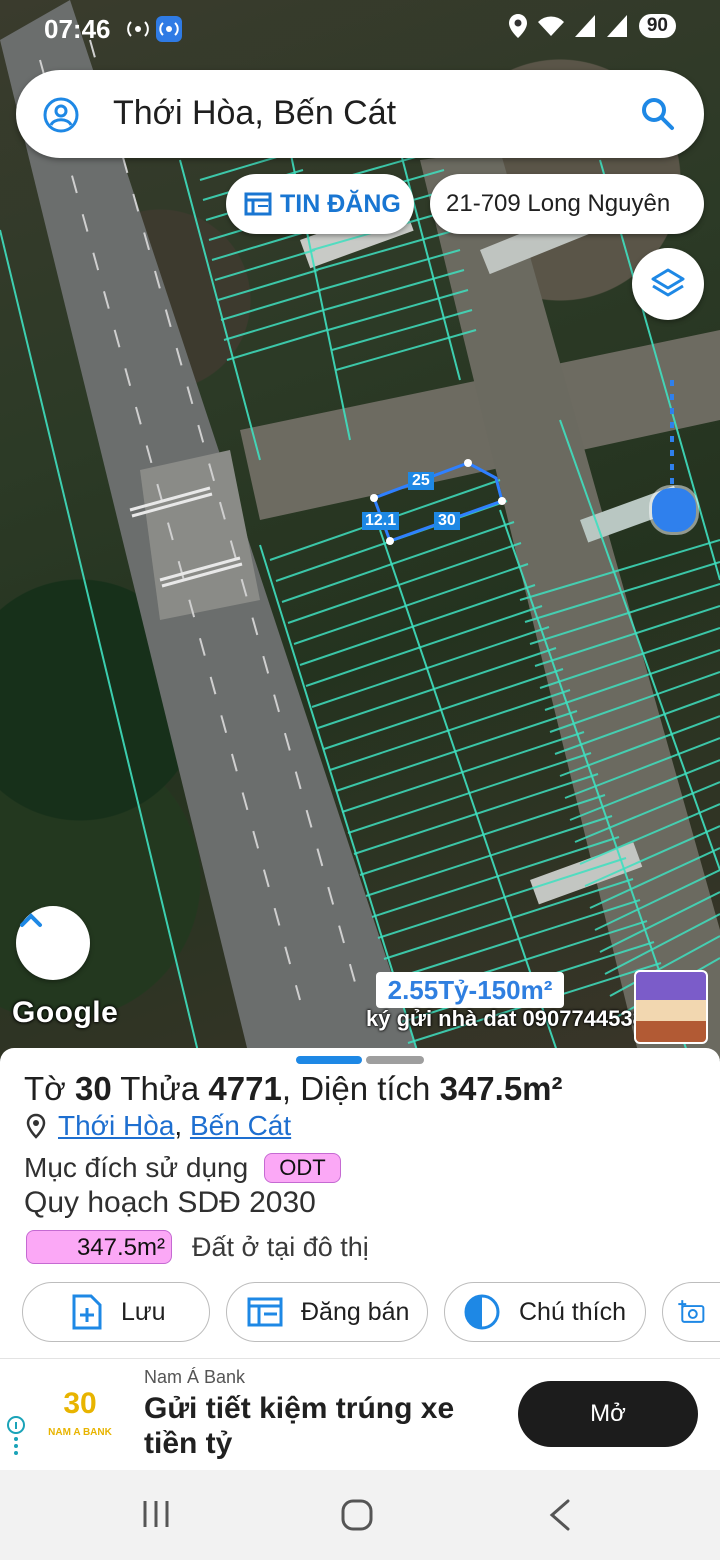 This screenshot has width=720, height=1560. I want to click on usage-code-badge: ODT, so click(302, 1168).